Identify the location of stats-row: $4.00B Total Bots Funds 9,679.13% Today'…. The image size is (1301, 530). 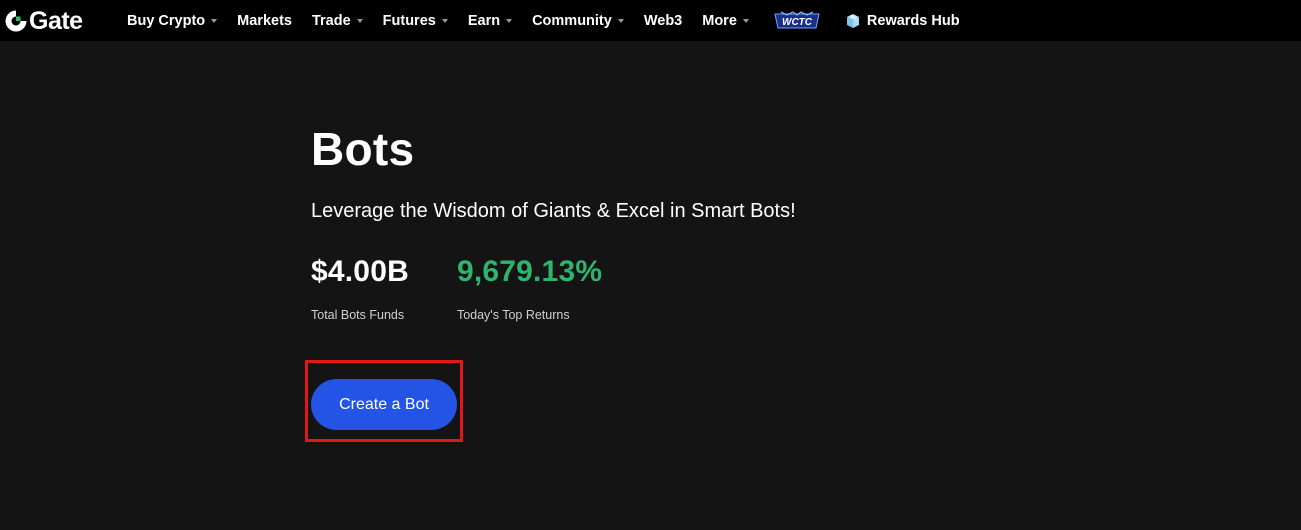
(661, 288).